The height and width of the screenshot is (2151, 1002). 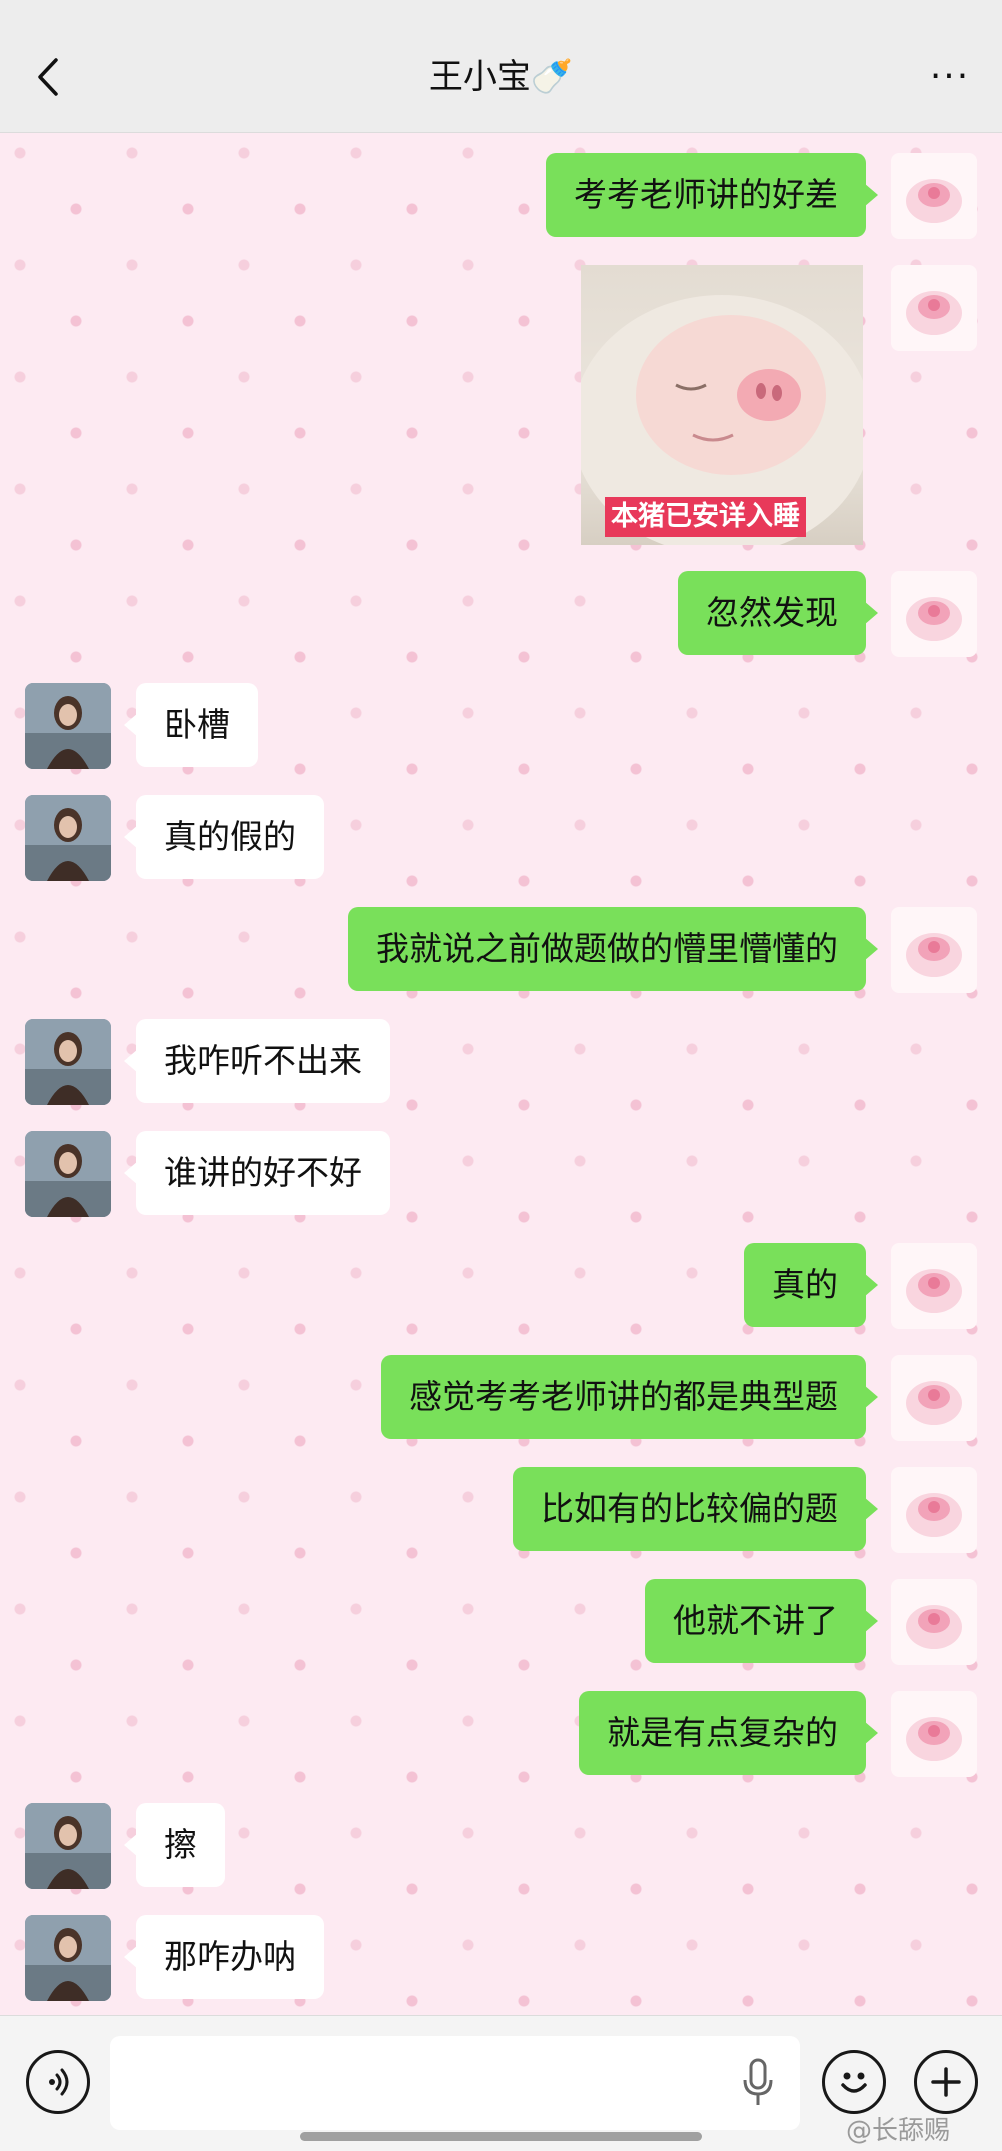 I want to click on home-indicator, so click(x=501, y=2136).